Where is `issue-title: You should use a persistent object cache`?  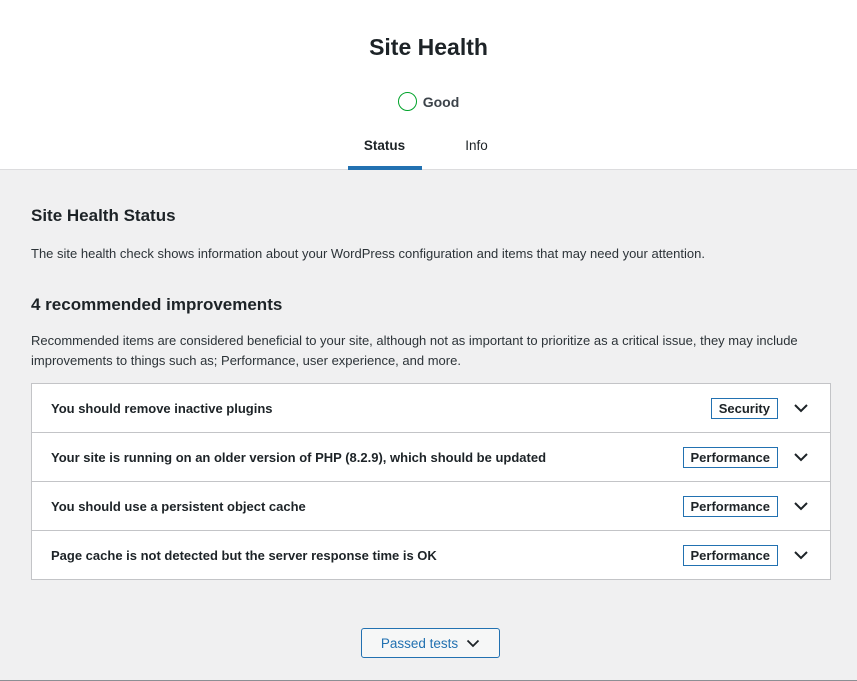 issue-title: You should use a persistent object cache is located at coordinates (178, 506).